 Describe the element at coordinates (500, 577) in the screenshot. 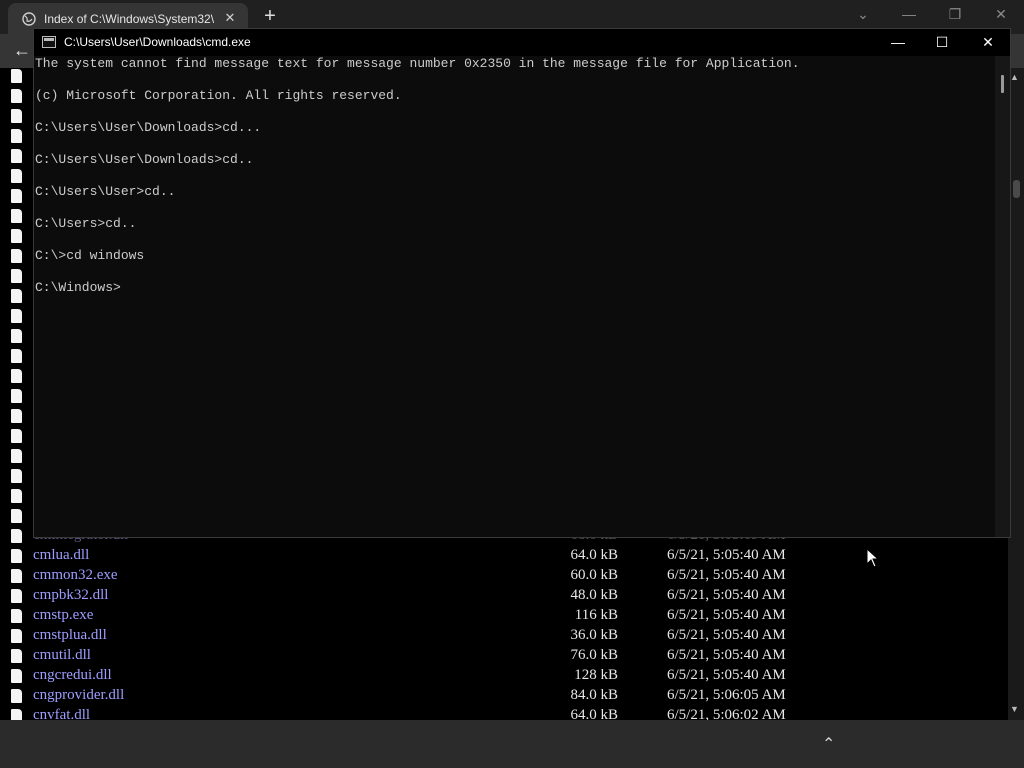

I see `table-row: cmmon32.exe 60.0 kB 6/5/21, 5:05:40 AM` at that location.